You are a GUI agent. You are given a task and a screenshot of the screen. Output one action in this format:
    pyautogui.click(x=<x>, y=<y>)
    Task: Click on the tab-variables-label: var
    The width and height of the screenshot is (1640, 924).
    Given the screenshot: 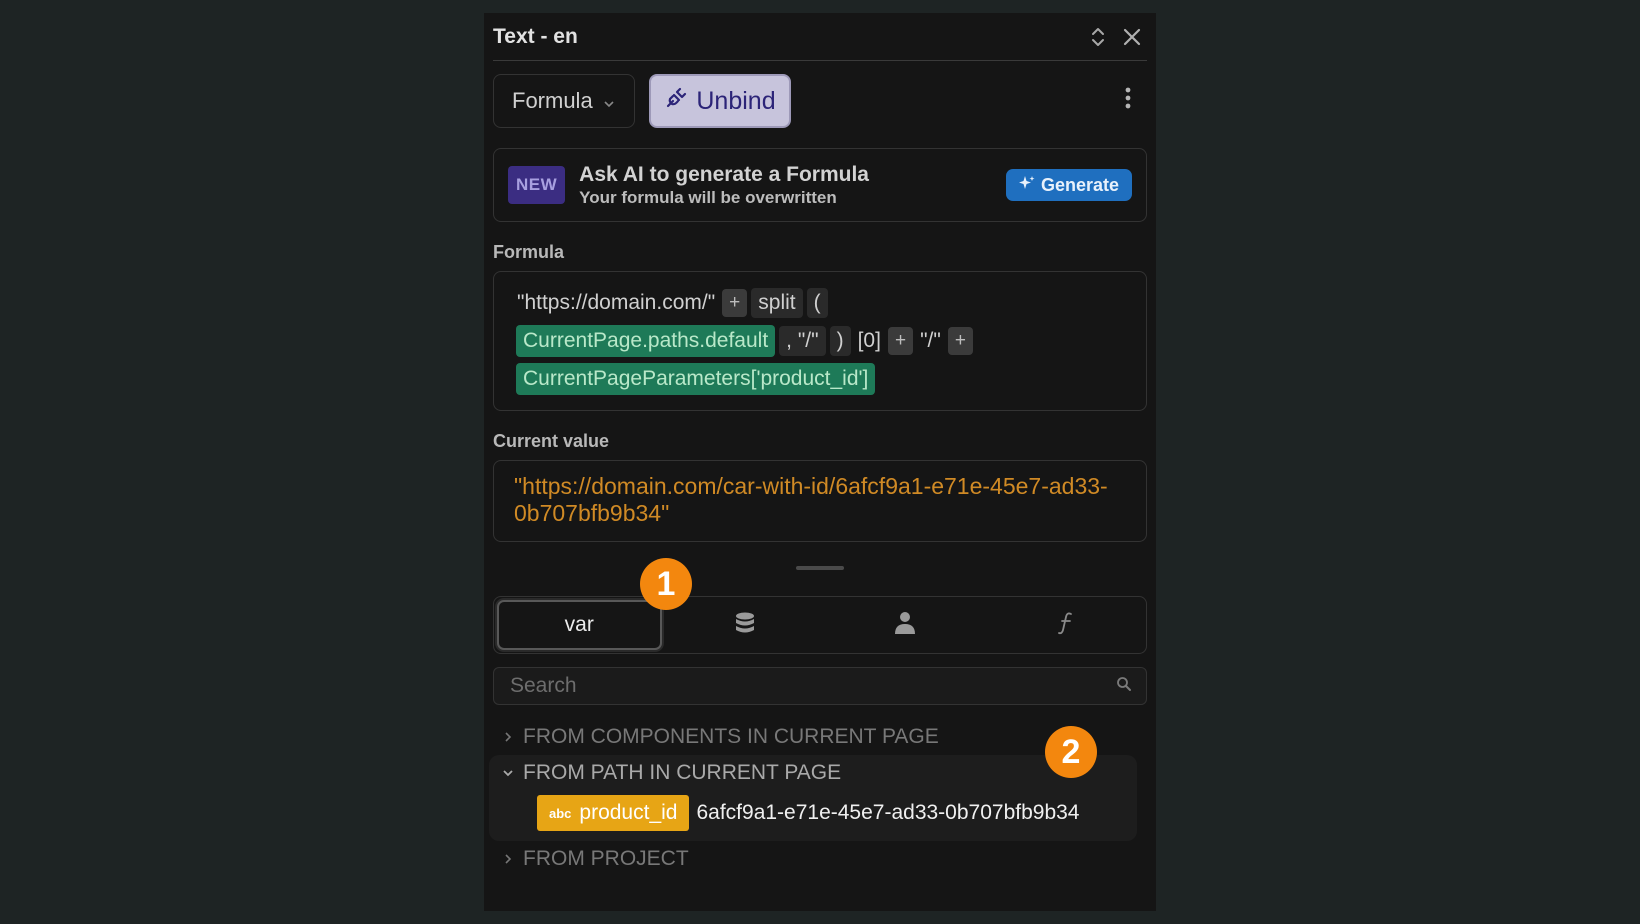 What is the action you would take?
    pyautogui.click(x=579, y=624)
    